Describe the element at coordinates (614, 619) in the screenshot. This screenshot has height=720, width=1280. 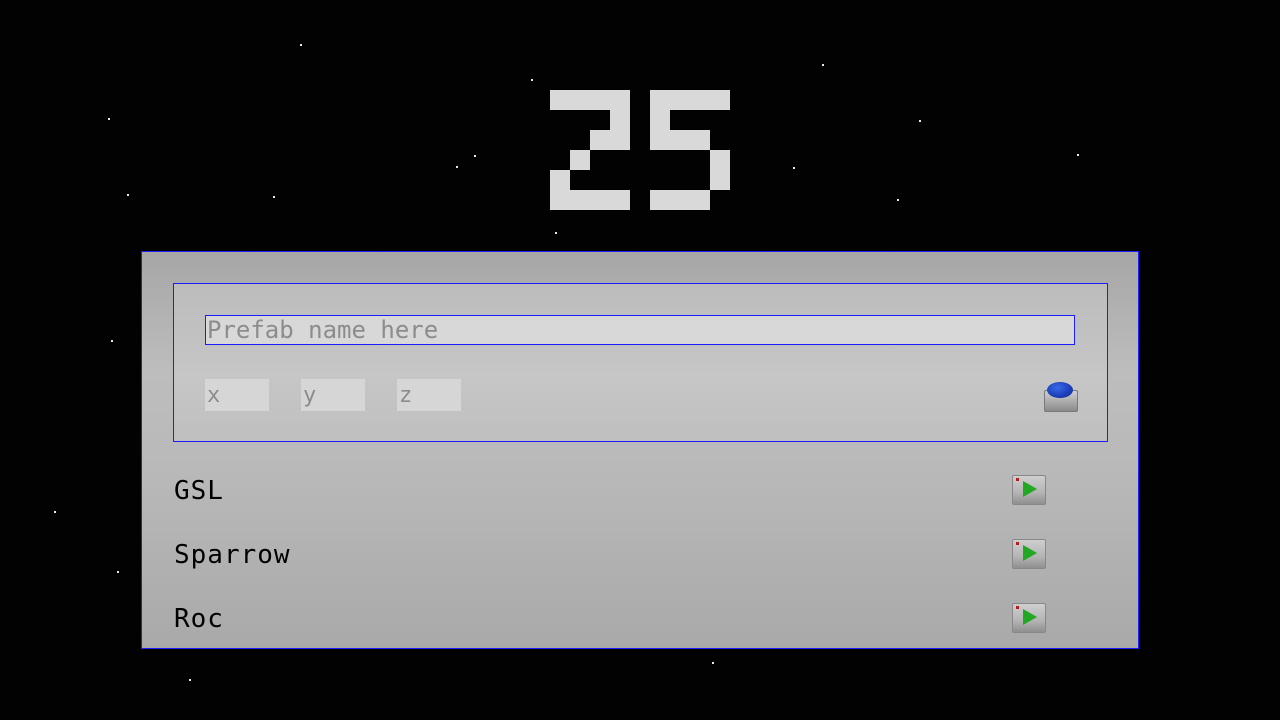
I see `list-item: Roc` at that location.